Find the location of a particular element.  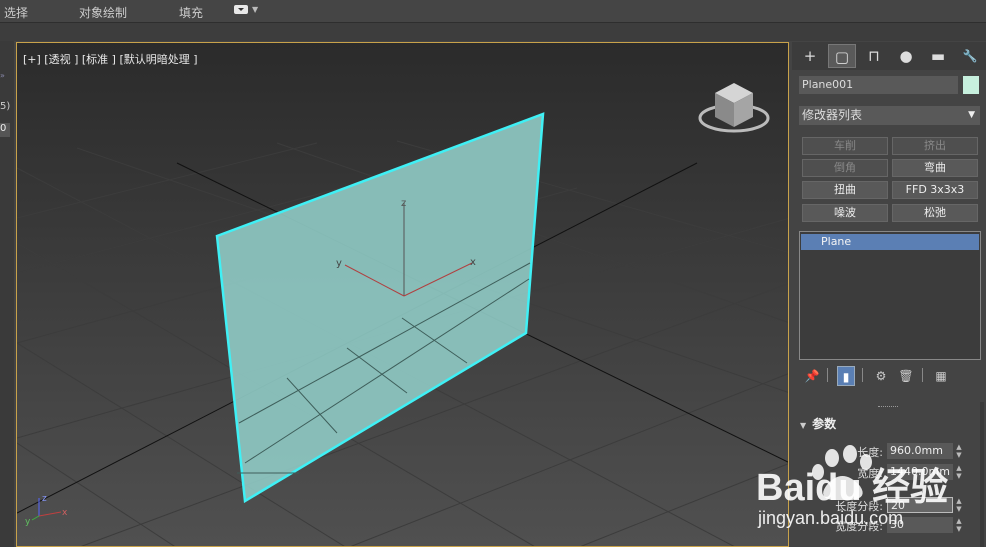

command-panel-tabs: + ▢ ⊓ ● ▬ 🔧 is located at coordinates (889, 56).